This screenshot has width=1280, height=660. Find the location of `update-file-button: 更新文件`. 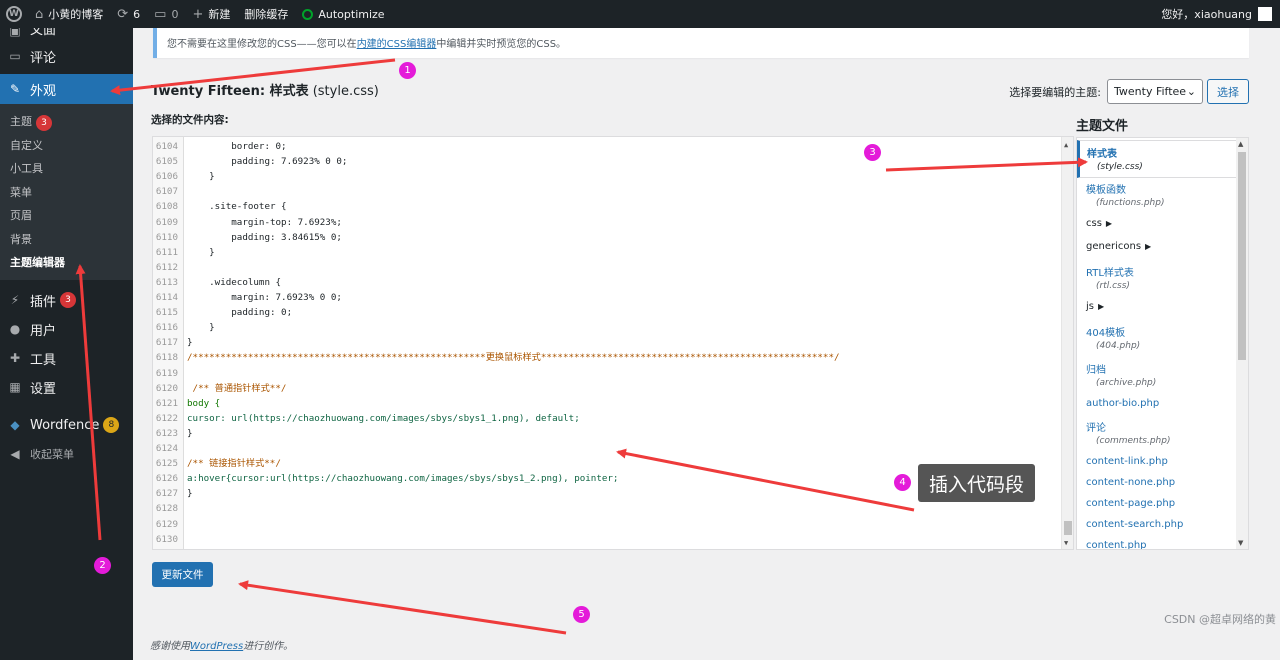

update-file-button: 更新文件 is located at coordinates (182, 574).